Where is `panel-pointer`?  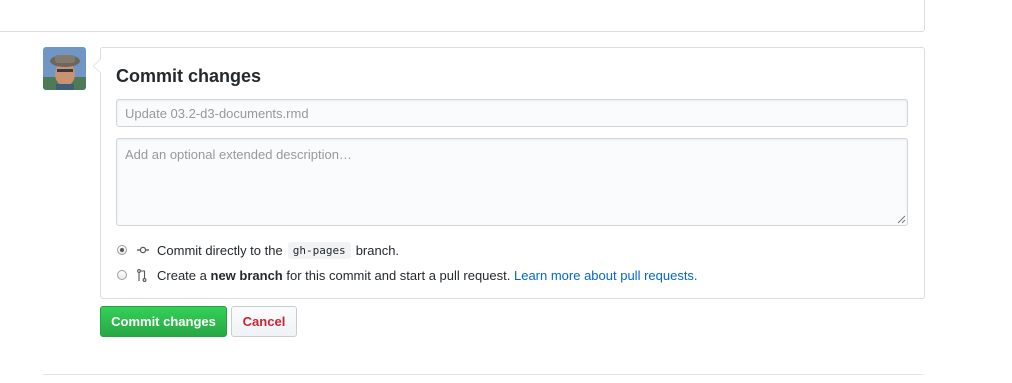 panel-pointer is located at coordinates (97, 66).